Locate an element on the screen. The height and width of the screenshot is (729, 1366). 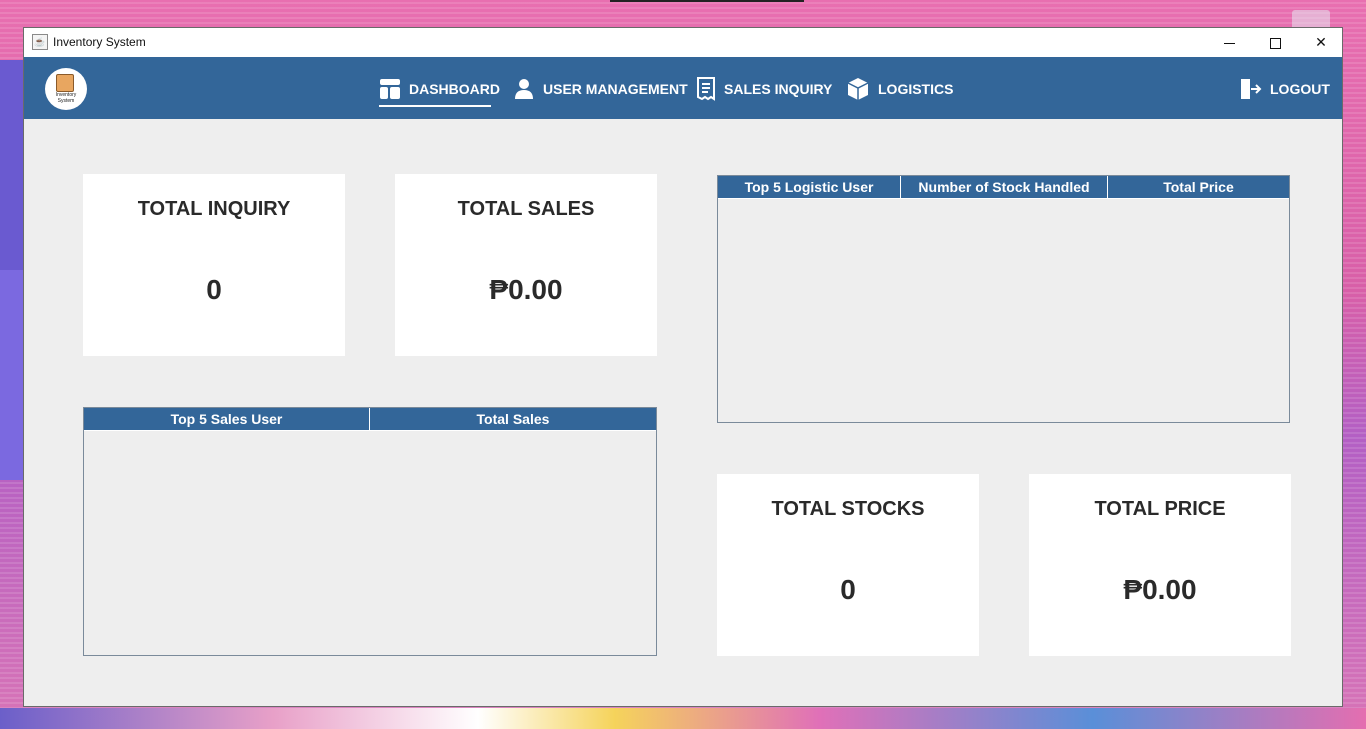
dashboard-icon is located at coordinates (390, 89).